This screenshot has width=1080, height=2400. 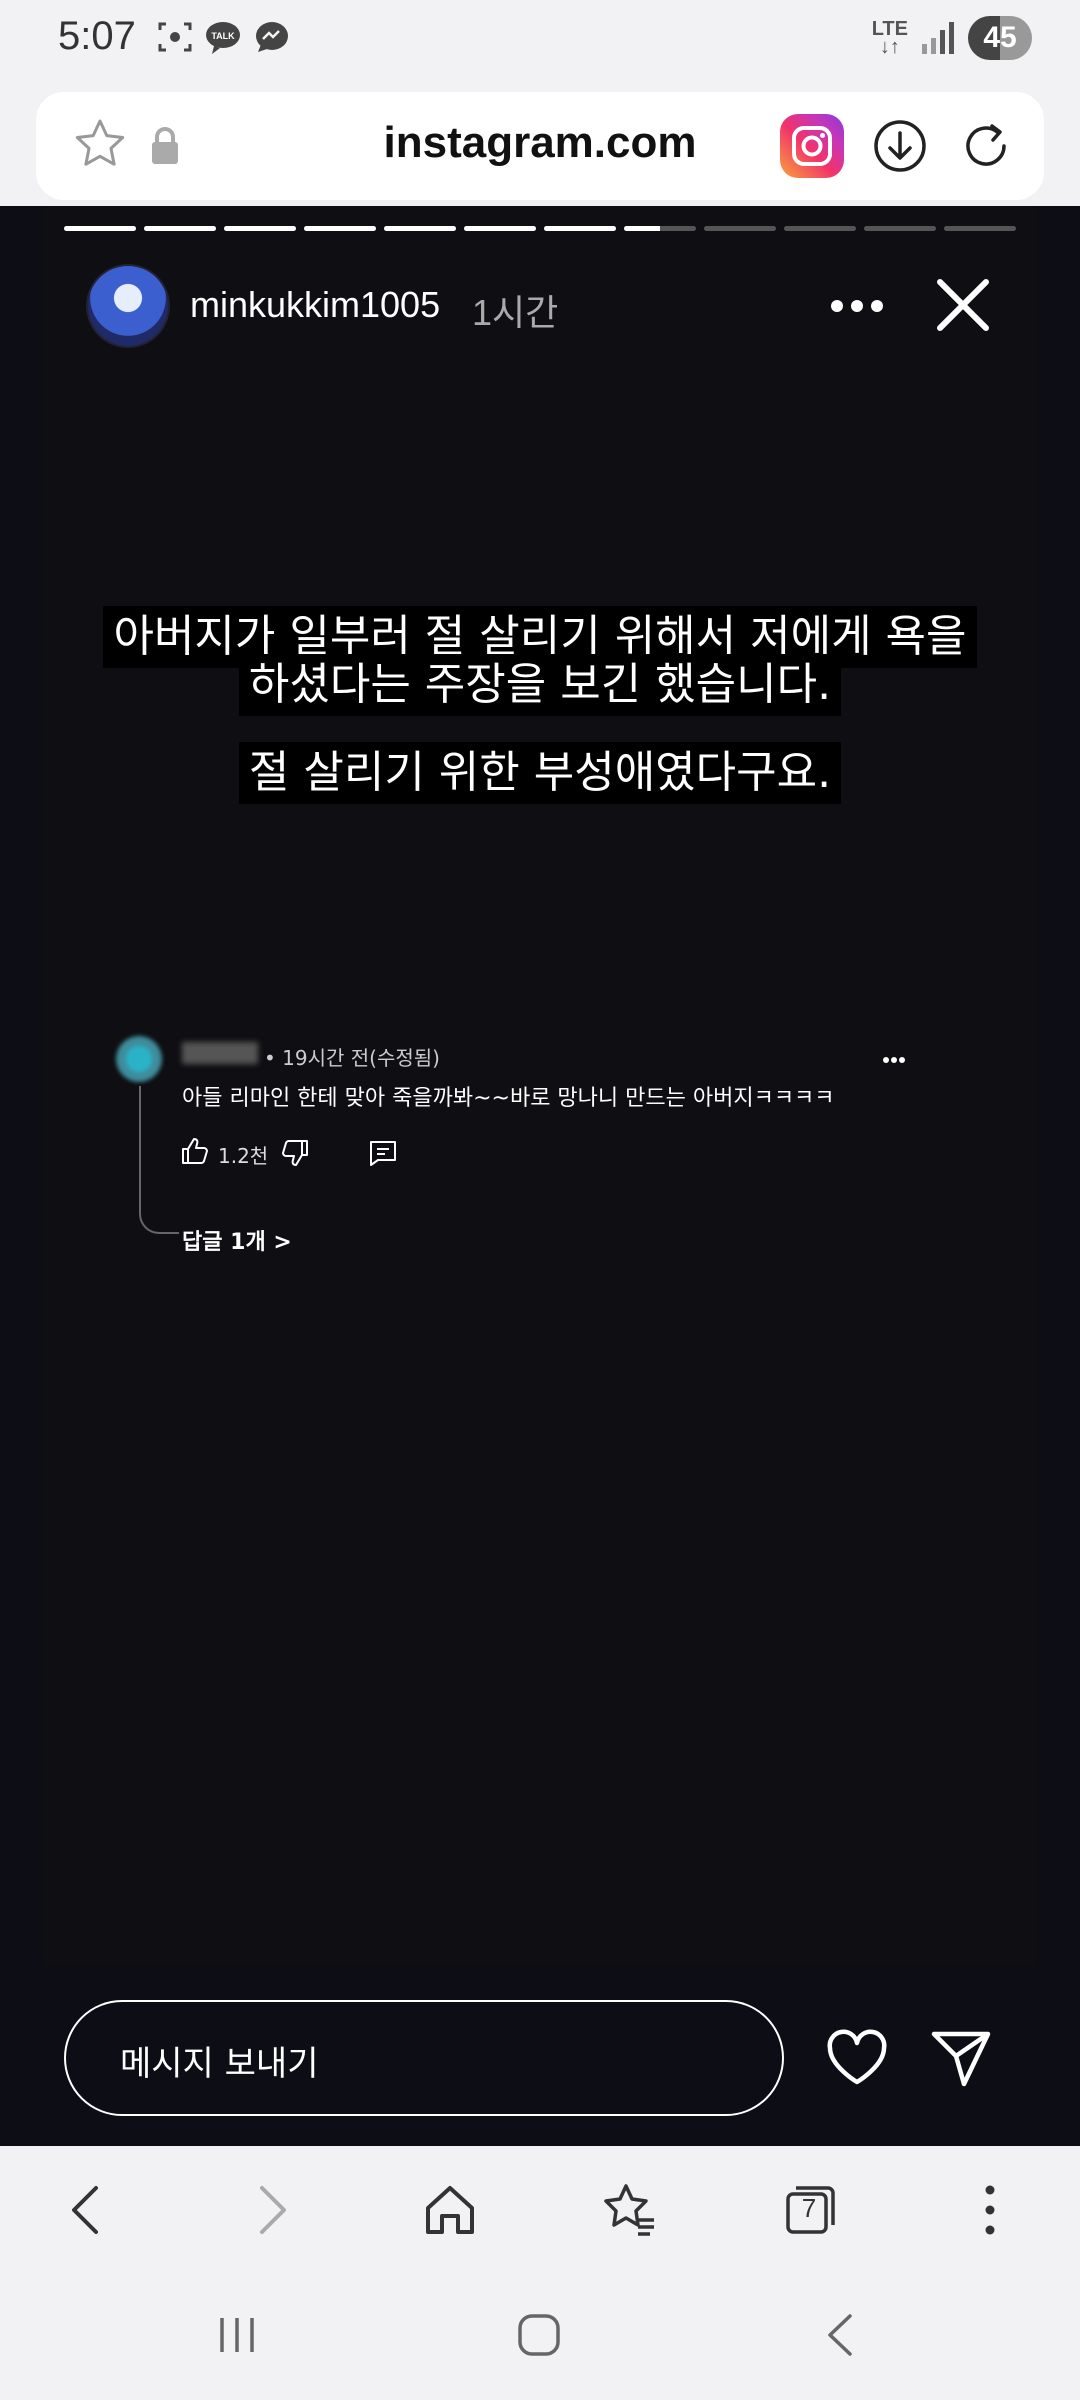 I want to click on story-username: minkukkim1005, so click(x=315, y=305).